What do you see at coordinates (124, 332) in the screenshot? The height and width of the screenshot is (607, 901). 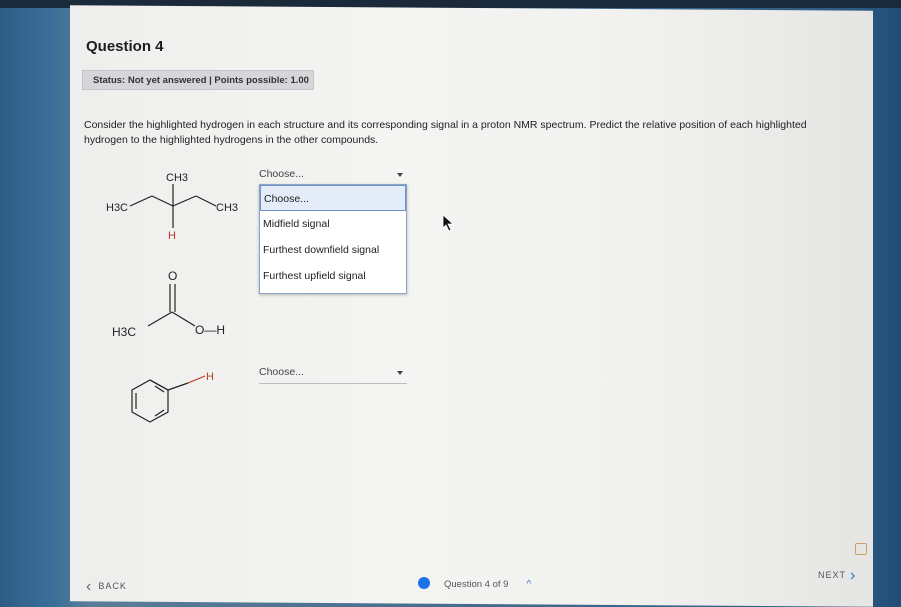 I see `acetic-acid-h3c: H3C` at bounding box center [124, 332].